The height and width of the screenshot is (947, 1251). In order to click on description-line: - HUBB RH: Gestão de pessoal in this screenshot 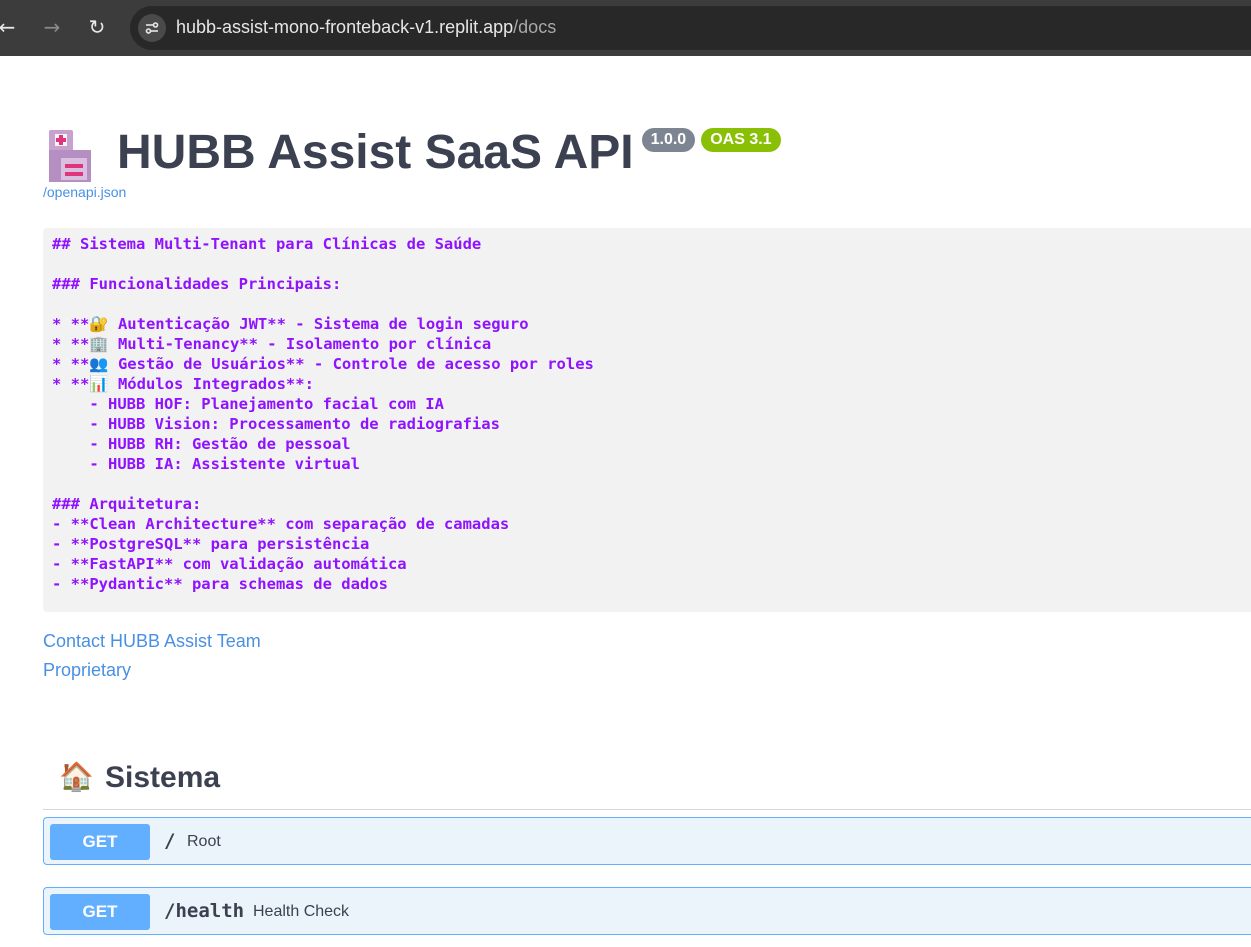, I will do `click(201, 444)`.